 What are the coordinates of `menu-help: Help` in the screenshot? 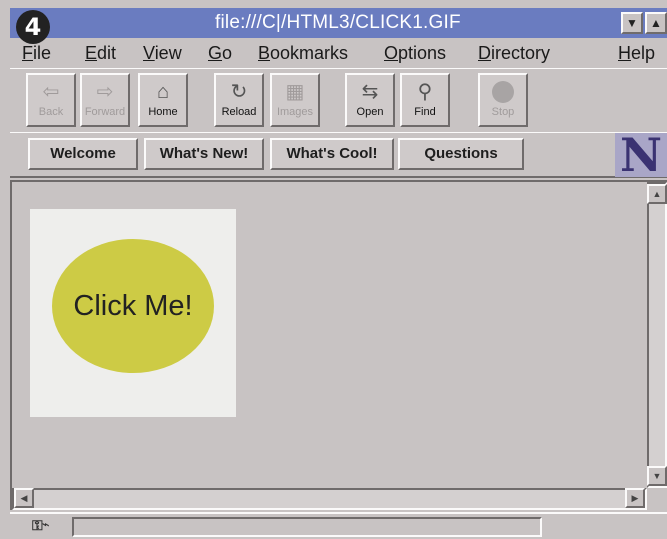 It's located at (636, 53).